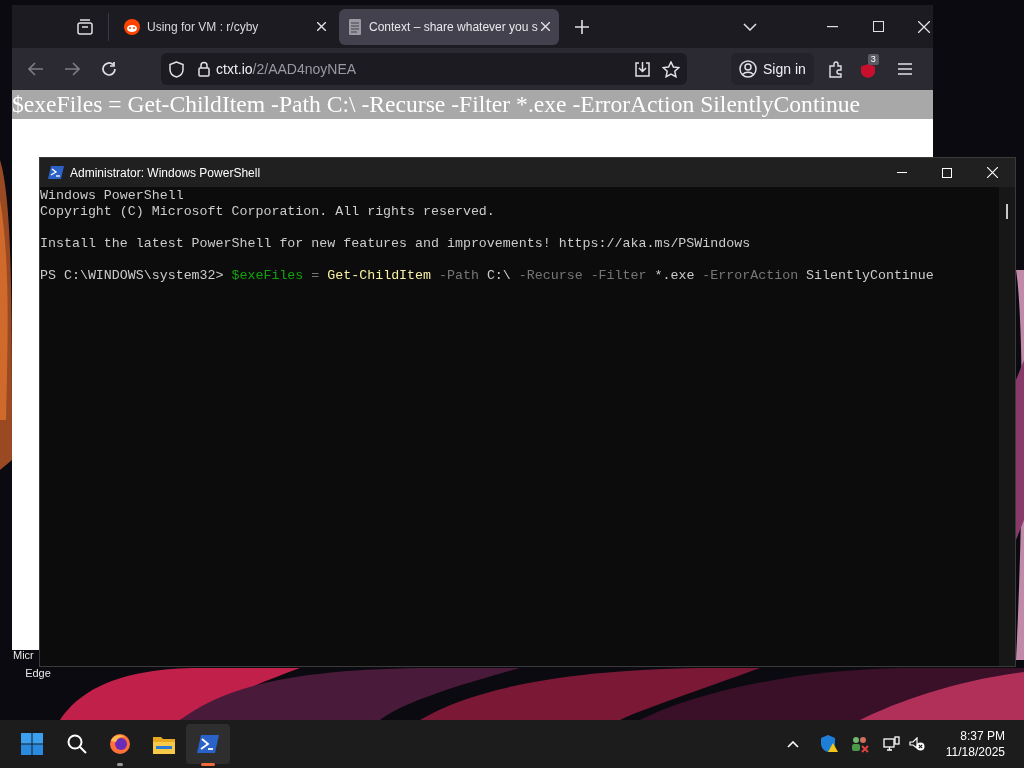 This screenshot has width=1024, height=768. What do you see at coordinates (165, 173) in the screenshot?
I see `window-title: Administrator: Windows PowerShell` at bounding box center [165, 173].